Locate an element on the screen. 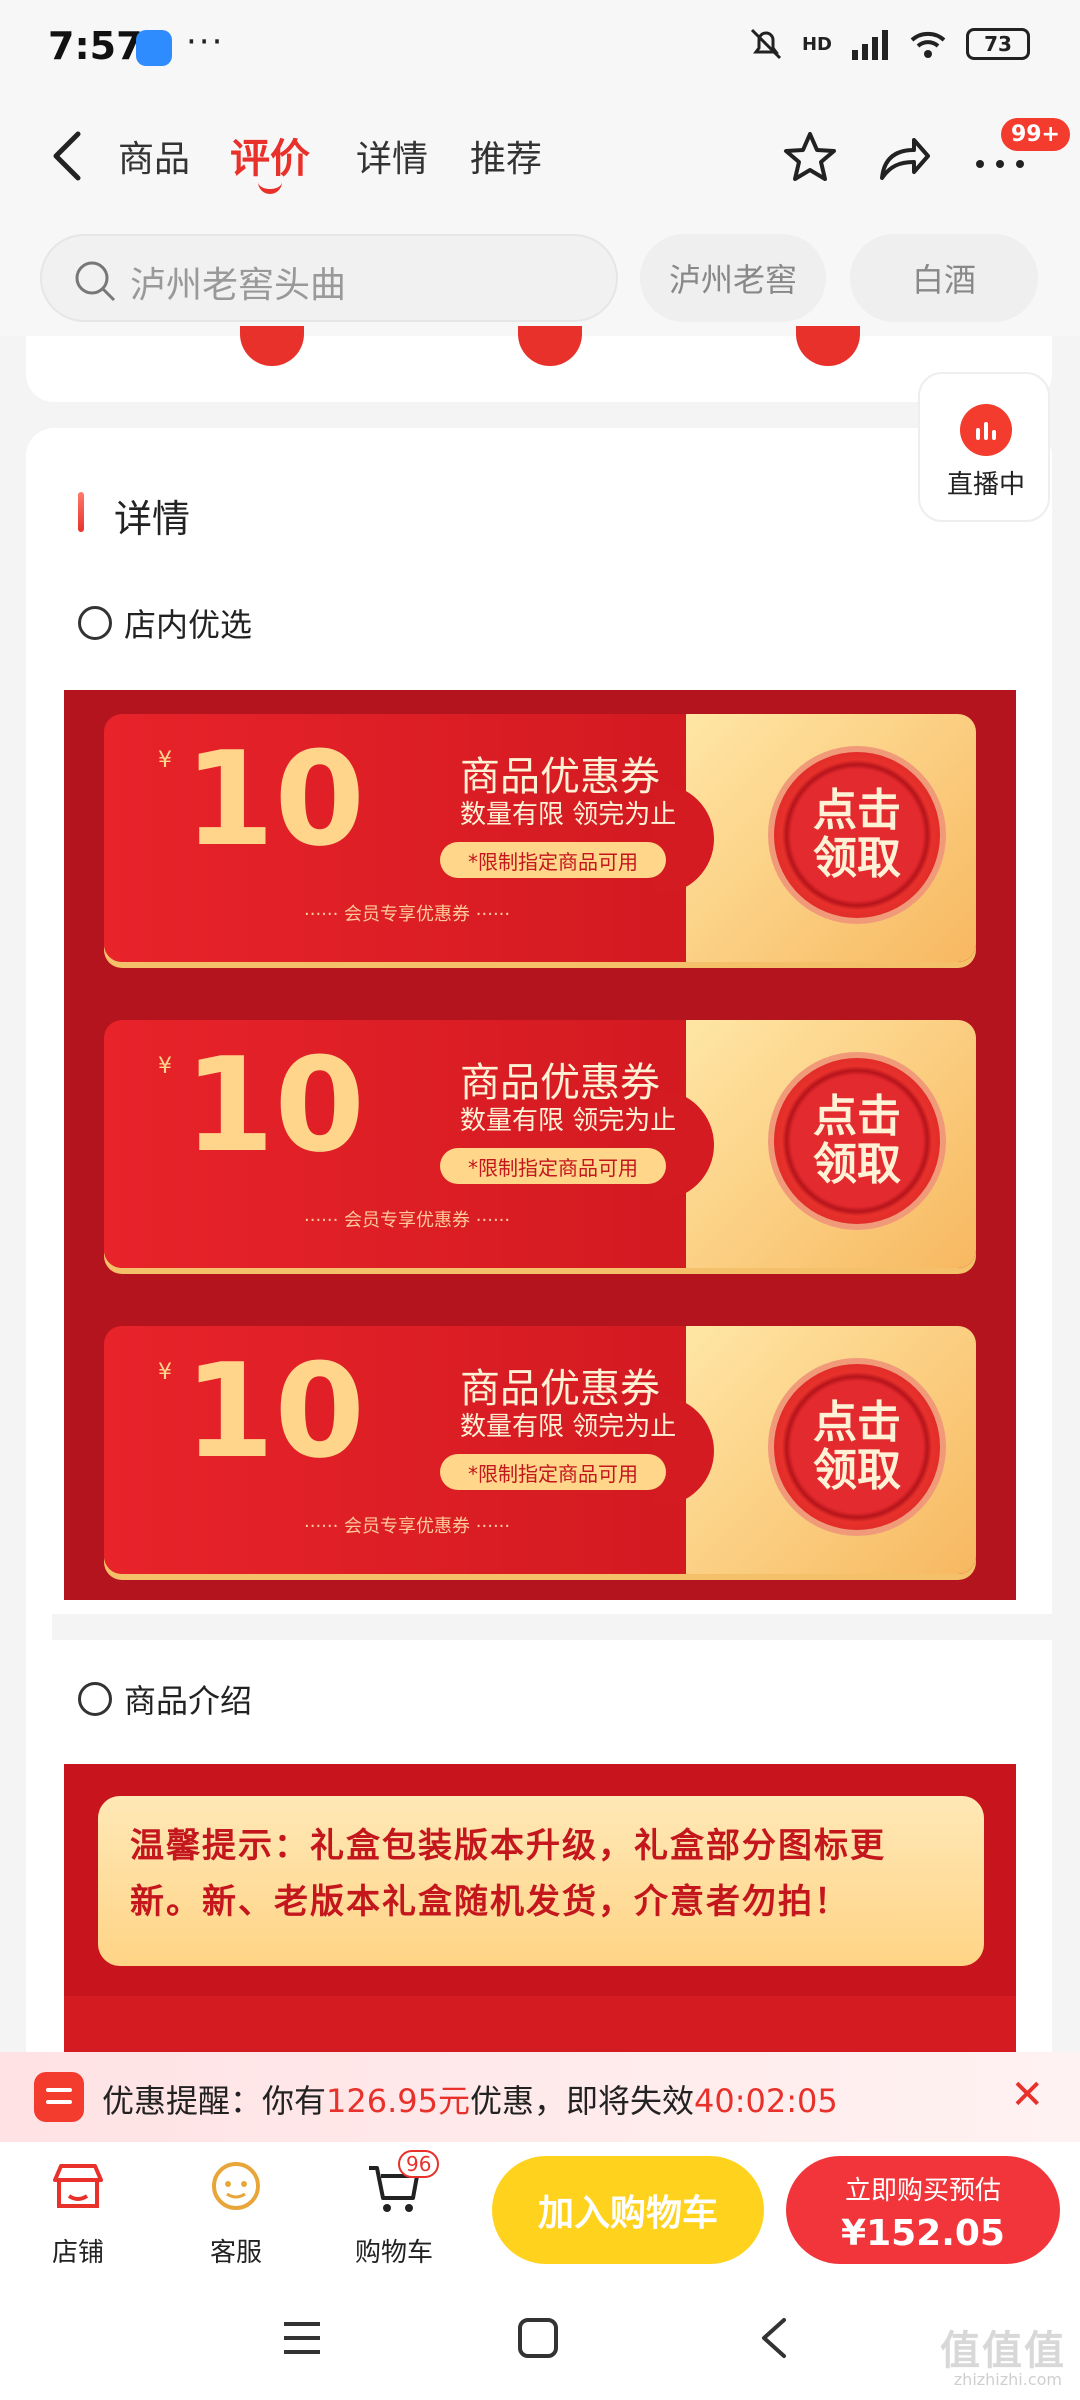 The image size is (1080, 2400). buy-now-label: 立即购买预估 is located at coordinates (922, 2191).